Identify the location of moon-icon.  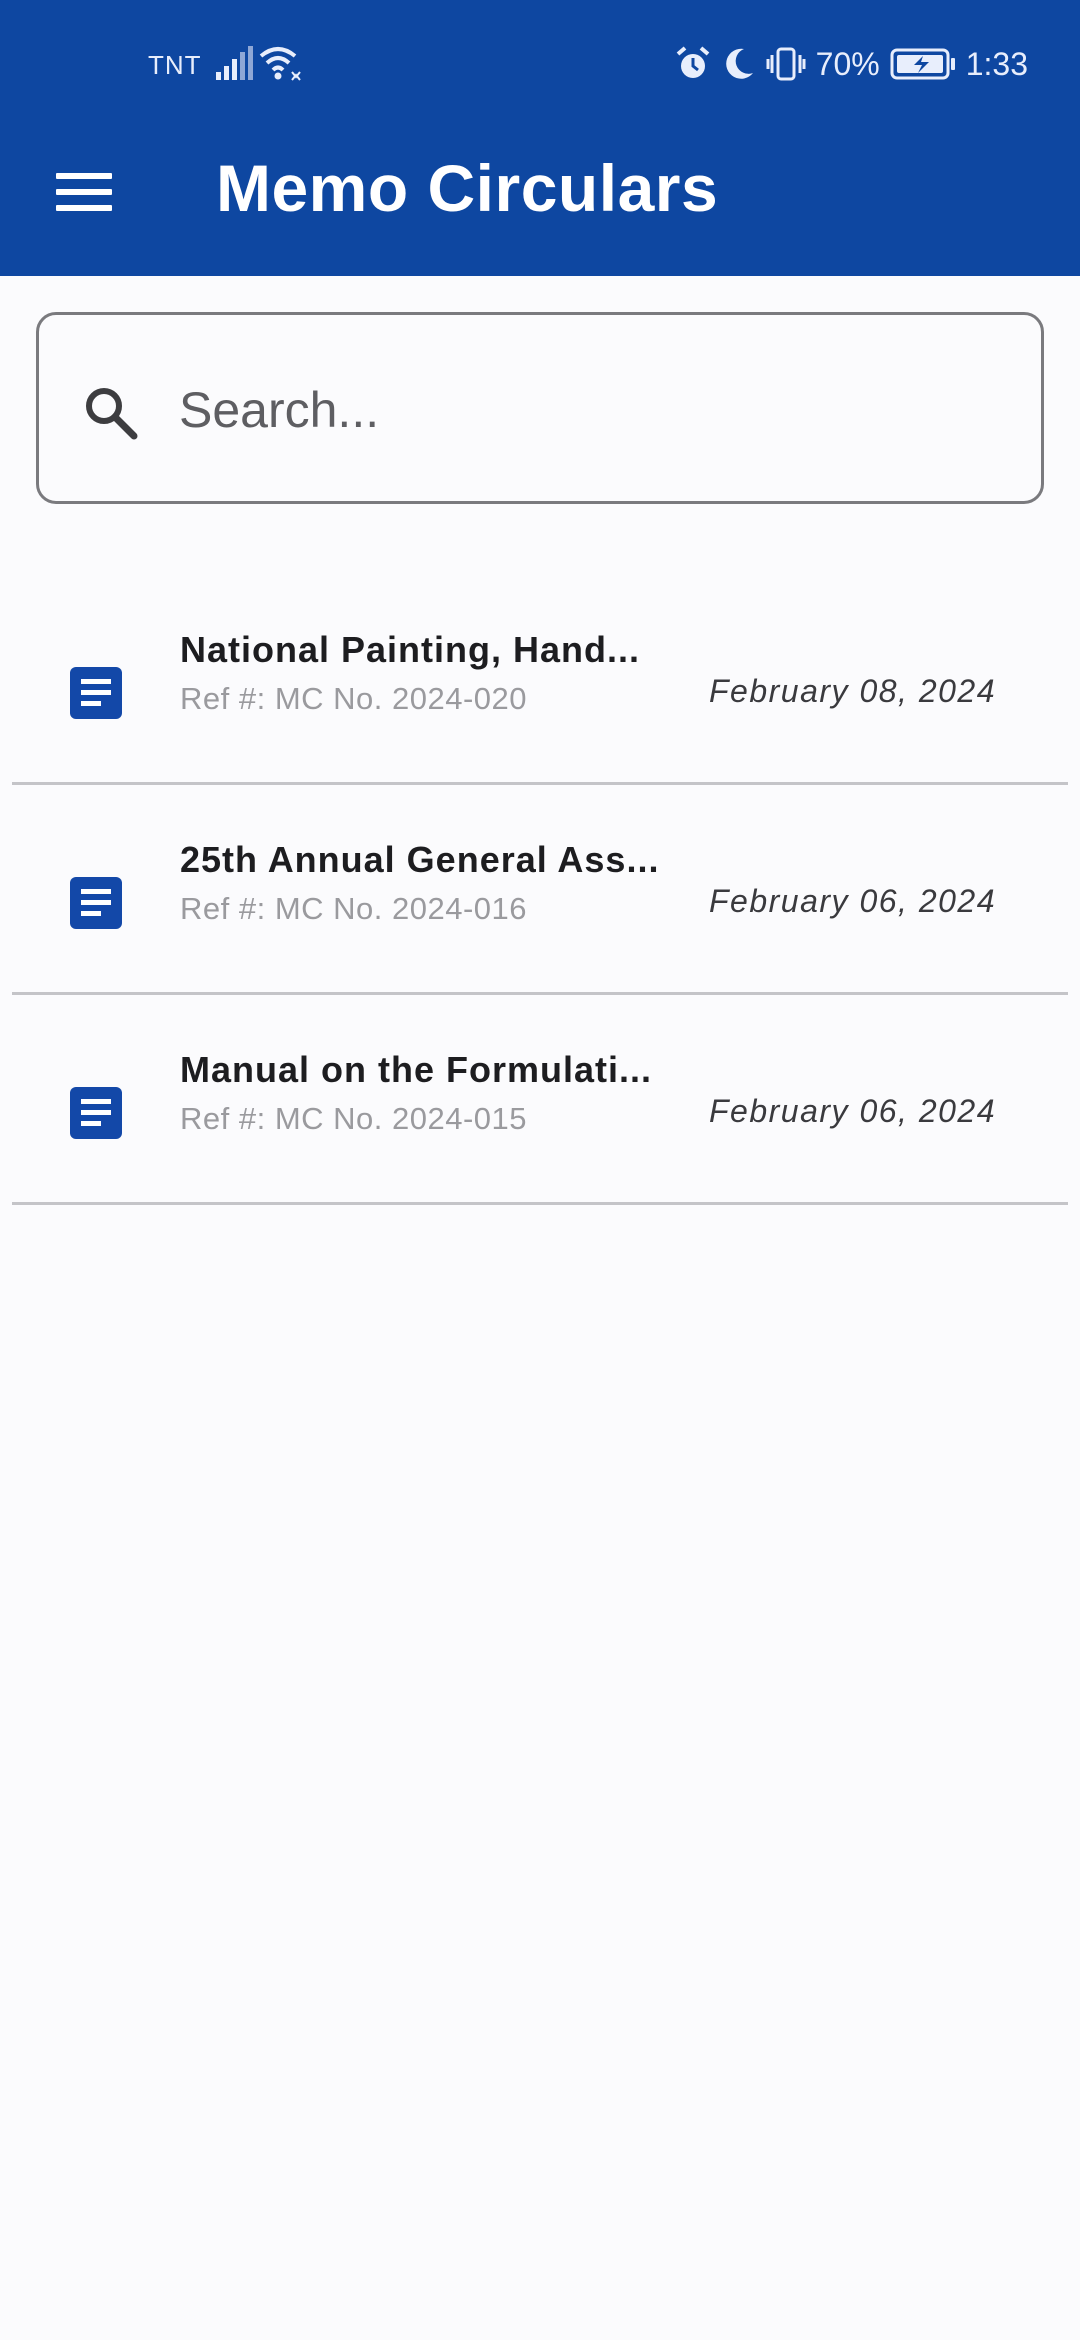
(739, 63).